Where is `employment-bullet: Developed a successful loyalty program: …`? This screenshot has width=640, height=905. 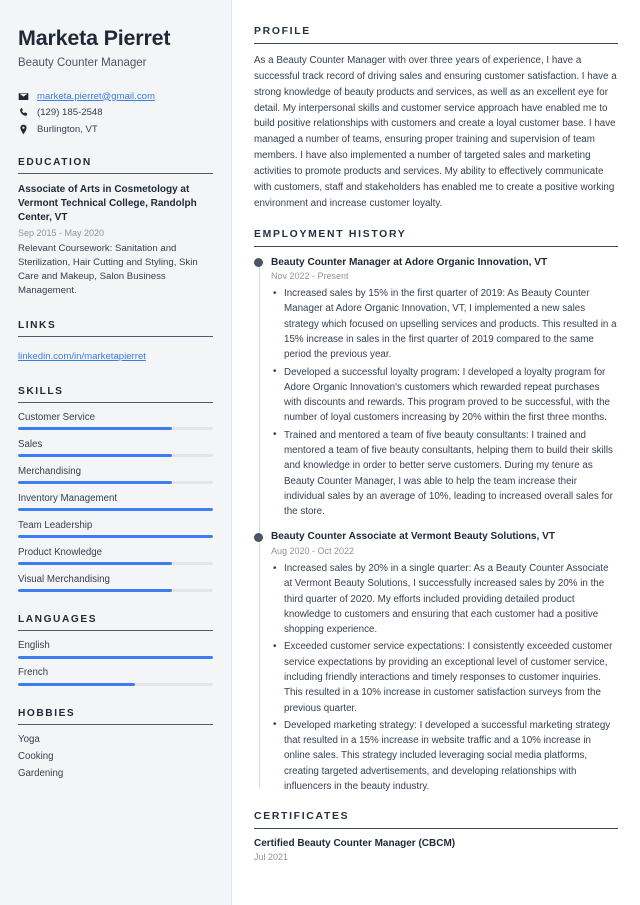 employment-bullet: Developed a successful loyalty program: … is located at coordinates (444, 395).